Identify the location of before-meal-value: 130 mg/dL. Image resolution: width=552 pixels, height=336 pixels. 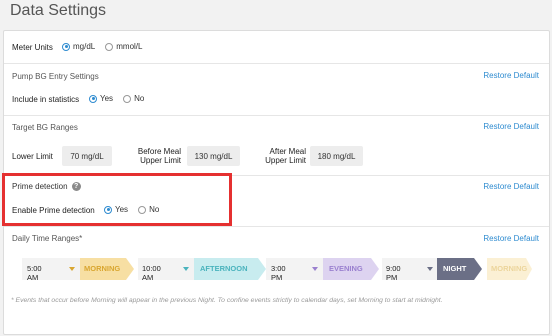
(213, 156).